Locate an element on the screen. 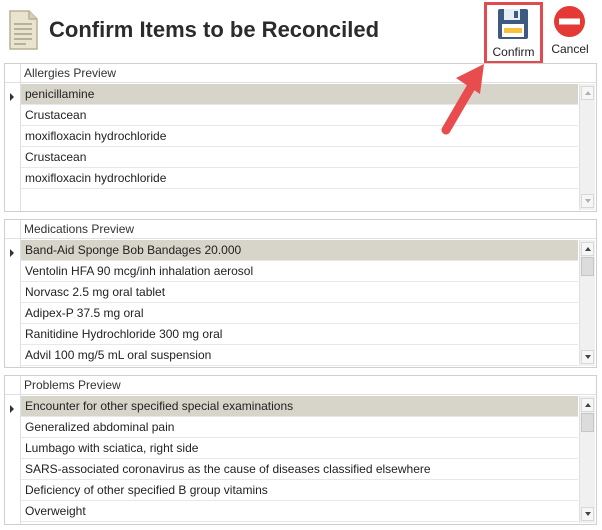 The image size is (602, 530). cancel-button: Cancel is located at coordinates (570, 31).